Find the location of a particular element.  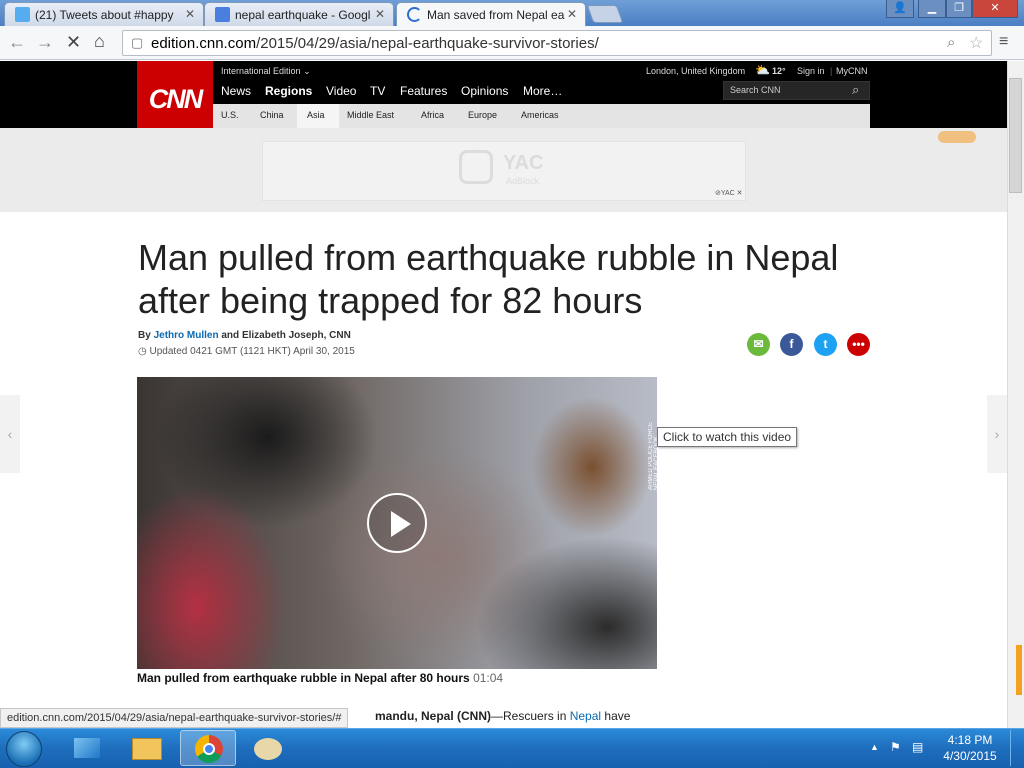

author-text: Elizabeth Joseph, CNN is located at coordinates (296, 335).